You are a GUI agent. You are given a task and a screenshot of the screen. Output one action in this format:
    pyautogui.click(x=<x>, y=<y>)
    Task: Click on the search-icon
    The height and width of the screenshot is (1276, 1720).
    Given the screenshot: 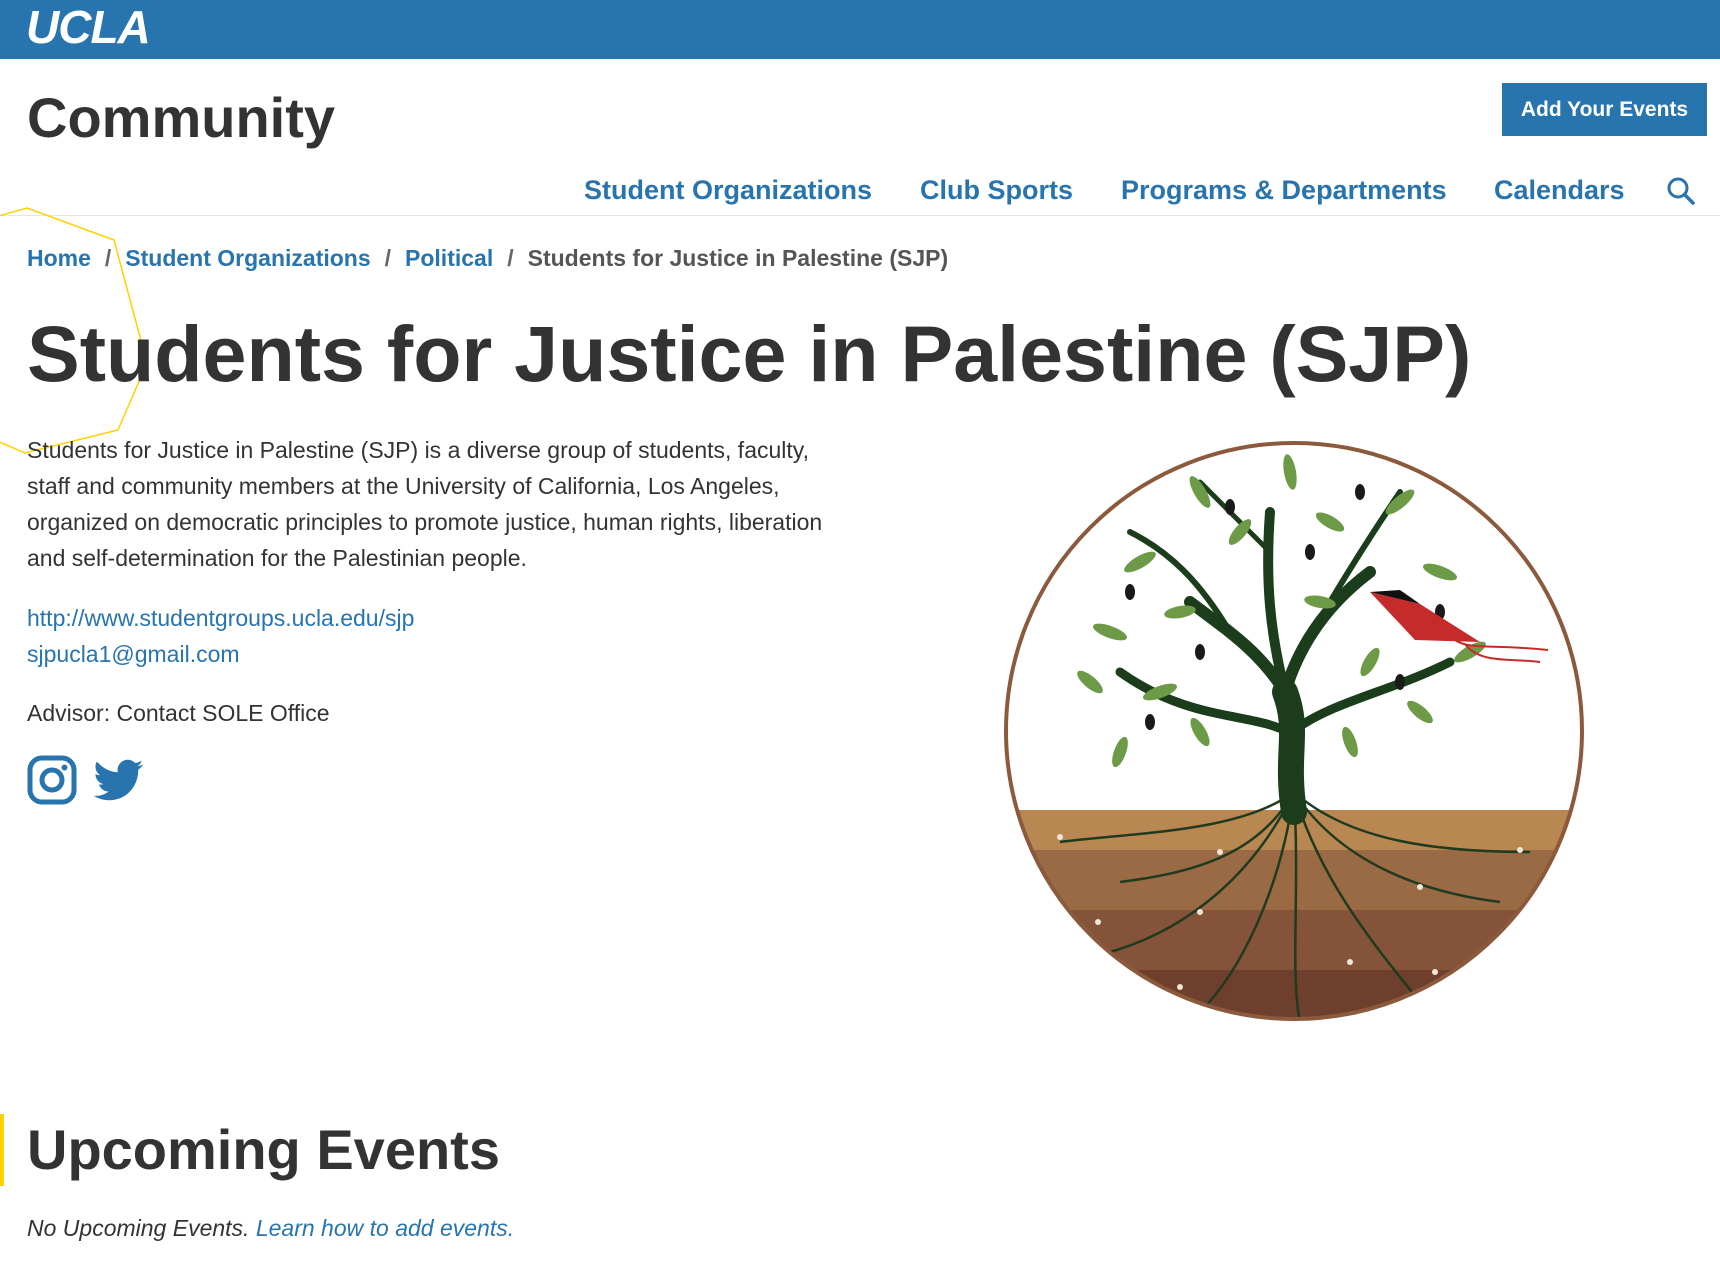 What is the action you would take?
    pyautogui.click(x=1681, y=191)
    